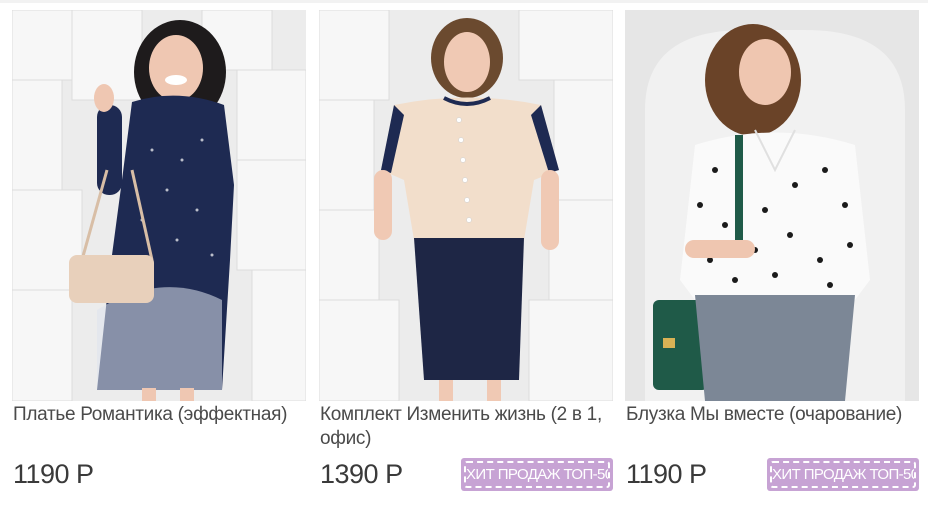 This screenshot has width=928, height=505. What do you see at coordinates (158, 415) in the screenshot?
I see `product-title: Платье Романтика (эффектная)` at bounding box center [158, 415].